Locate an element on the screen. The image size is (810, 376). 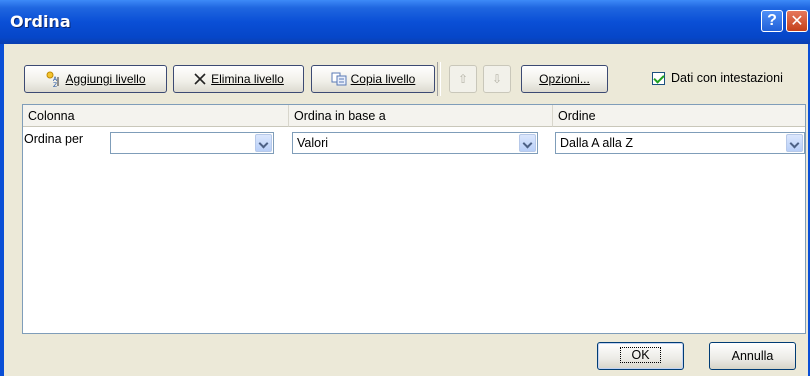
svg-text: Z is located at coordinates (55, 84).